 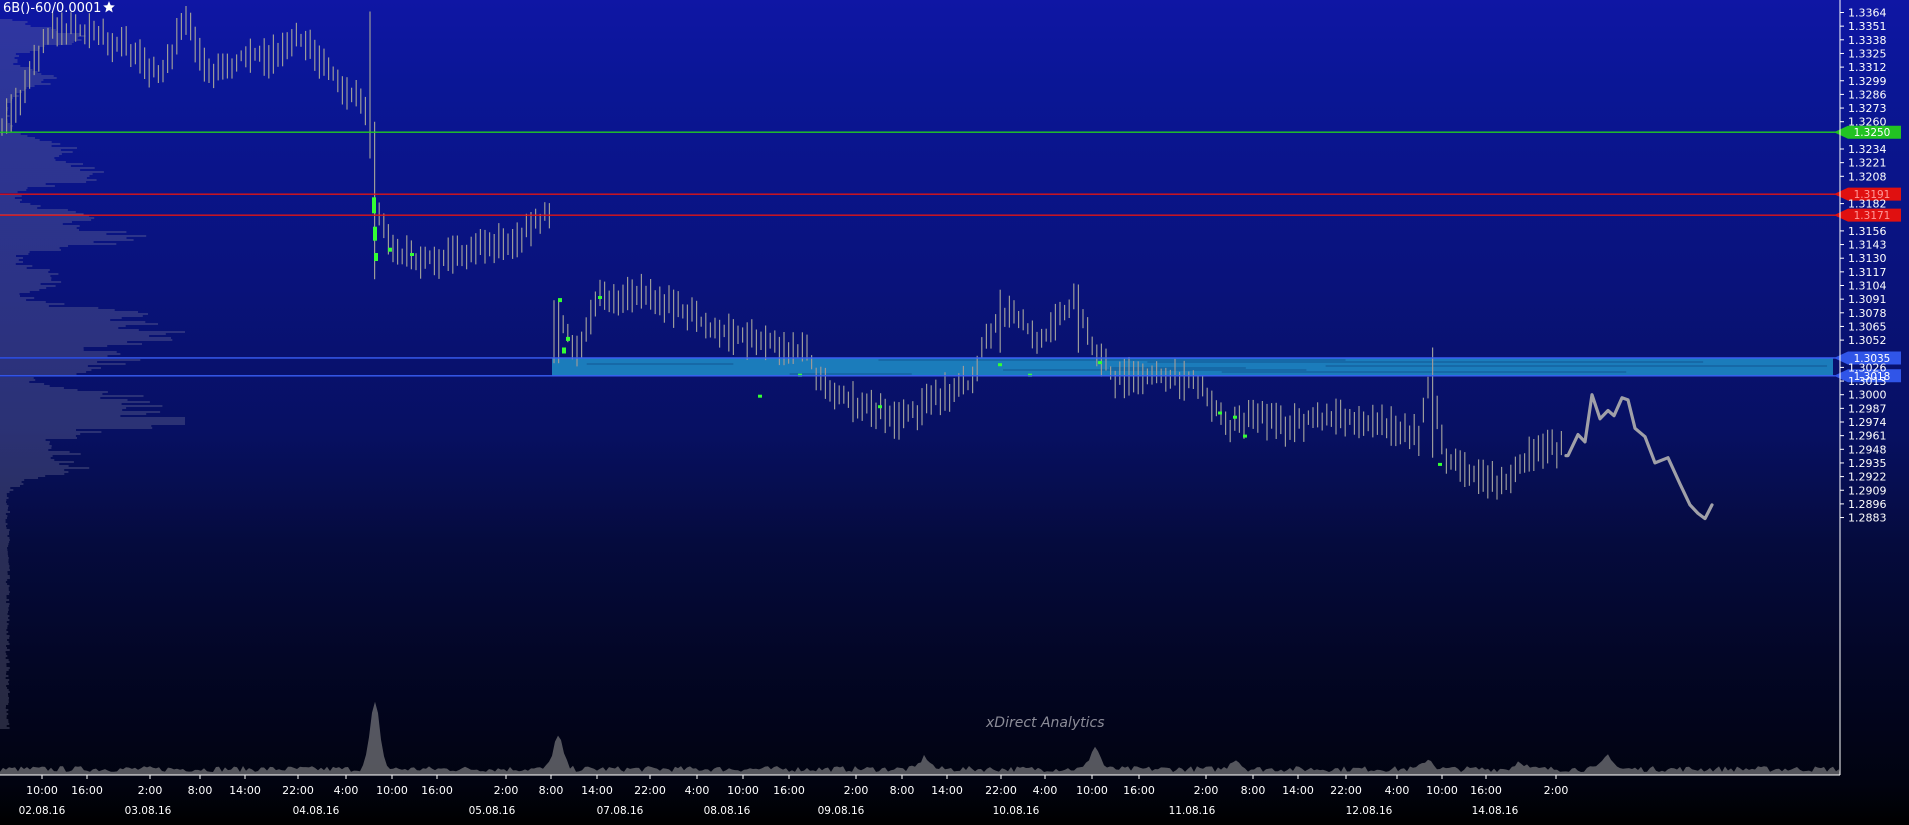 What do you see at coordinates (1867, 67) in the screenshot?
I see `price-tick-label: 1.3312` at bounding box center [1867, 67].